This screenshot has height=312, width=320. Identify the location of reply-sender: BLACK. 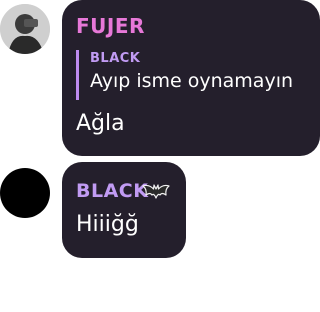
(115, 58).